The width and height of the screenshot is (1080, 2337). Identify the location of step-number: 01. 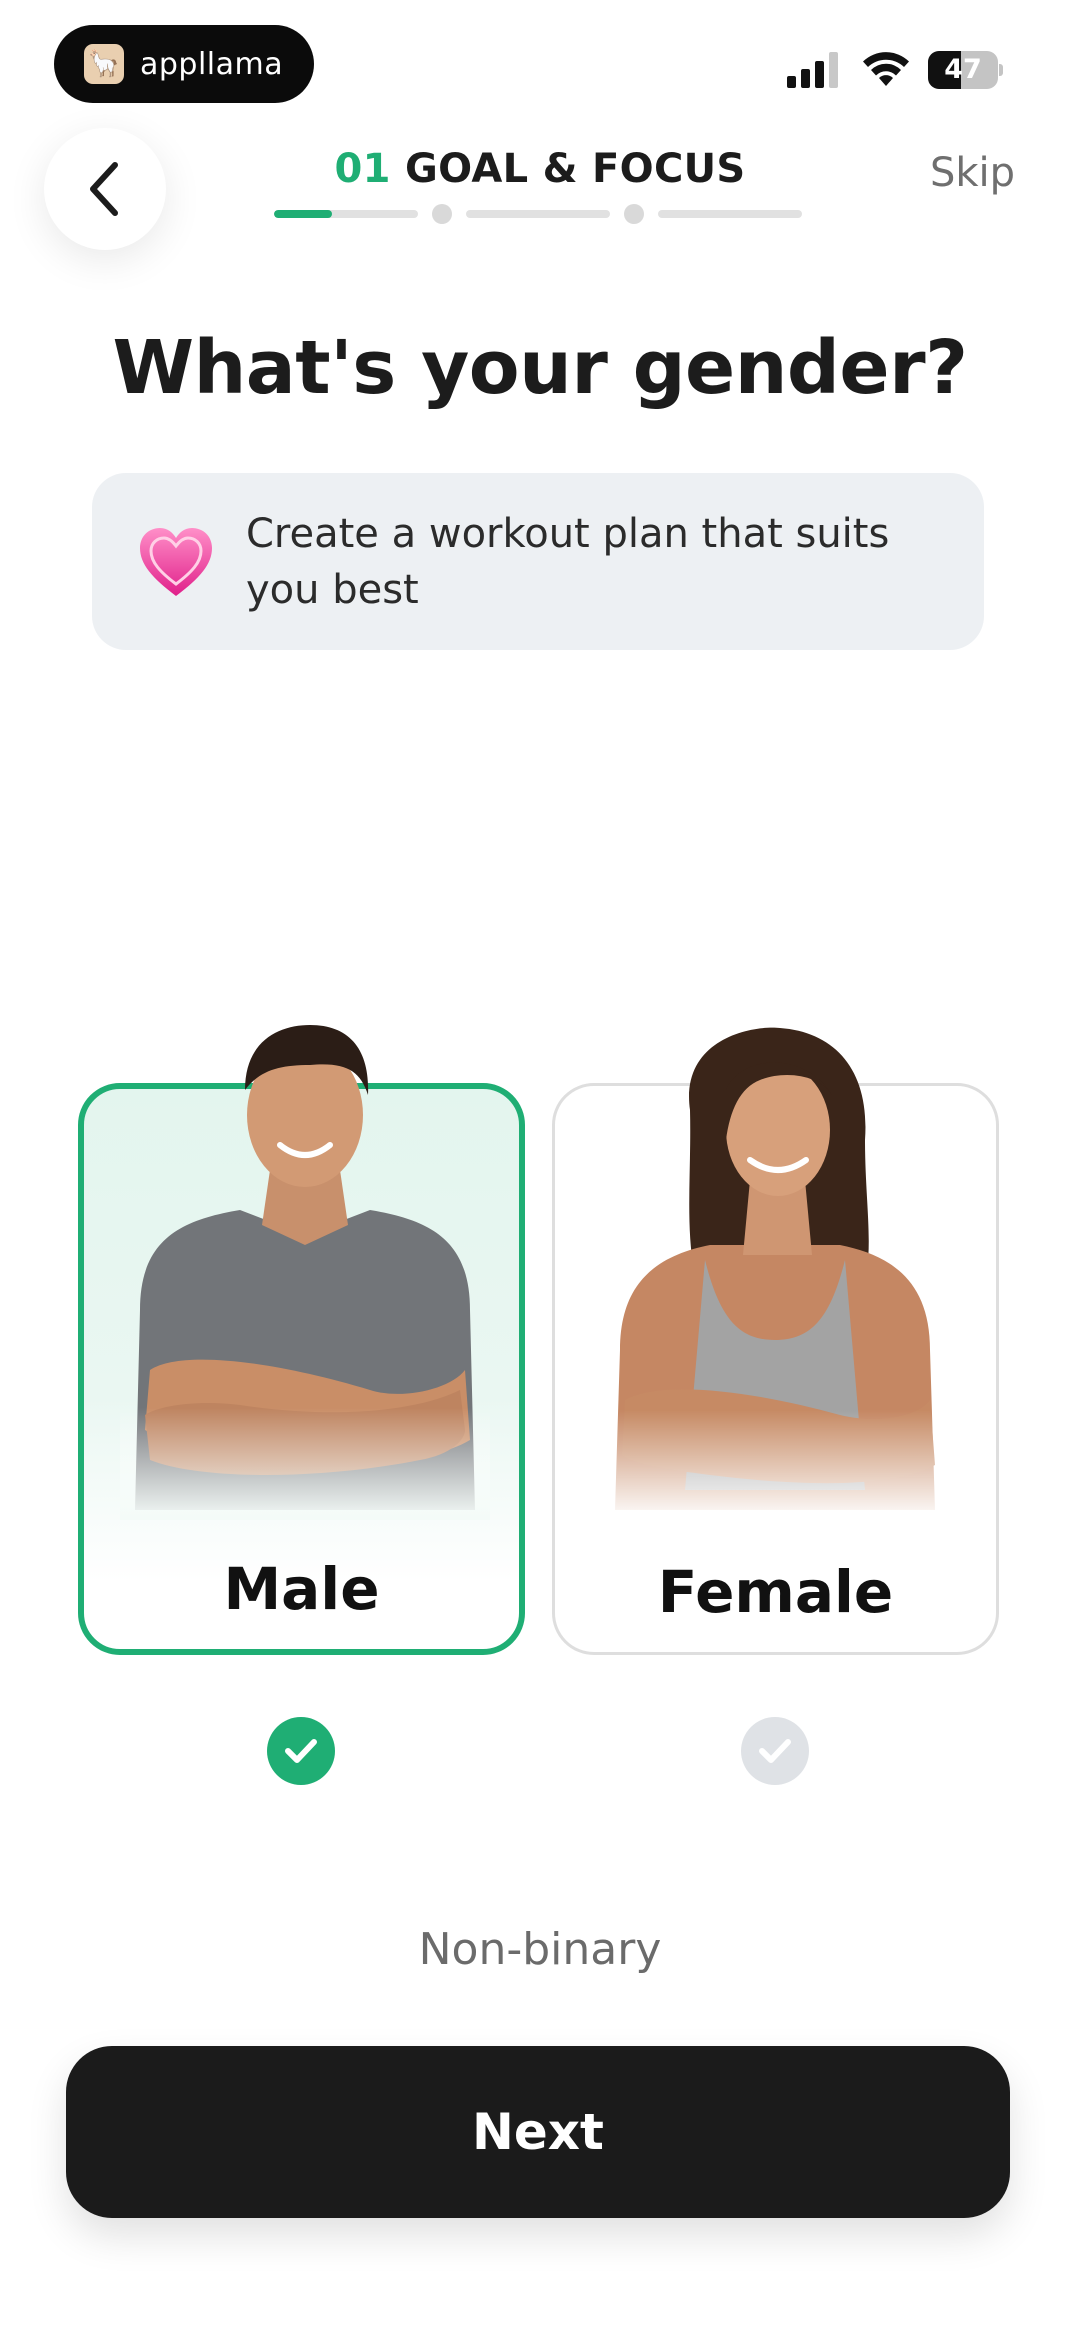
(362, 169).